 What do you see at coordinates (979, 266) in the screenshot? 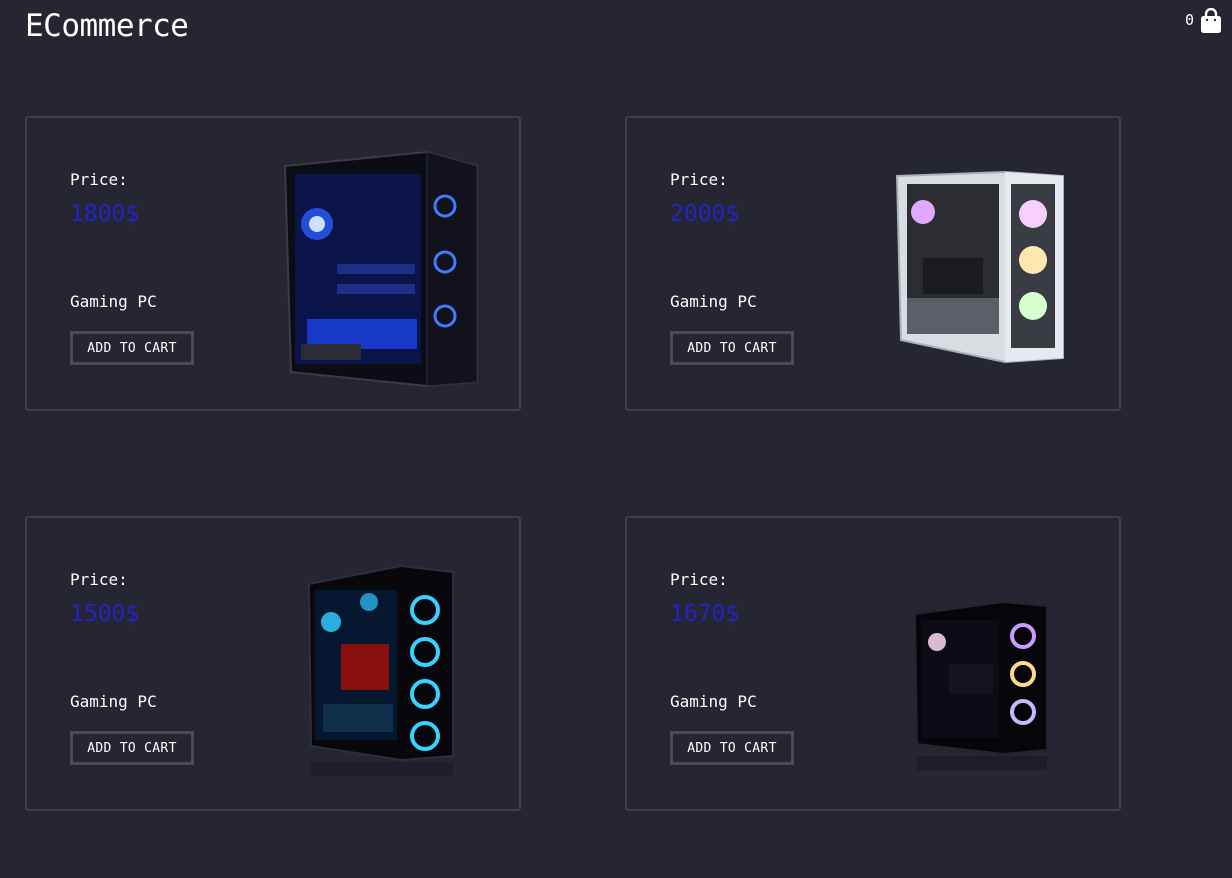
I see `gaming-pc-white-image` at bounding box center [979, 266].